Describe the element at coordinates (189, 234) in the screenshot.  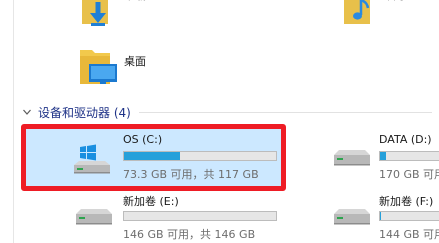
I see `drive-free-space: 146 GB 可用，共 146 GB` at that location.